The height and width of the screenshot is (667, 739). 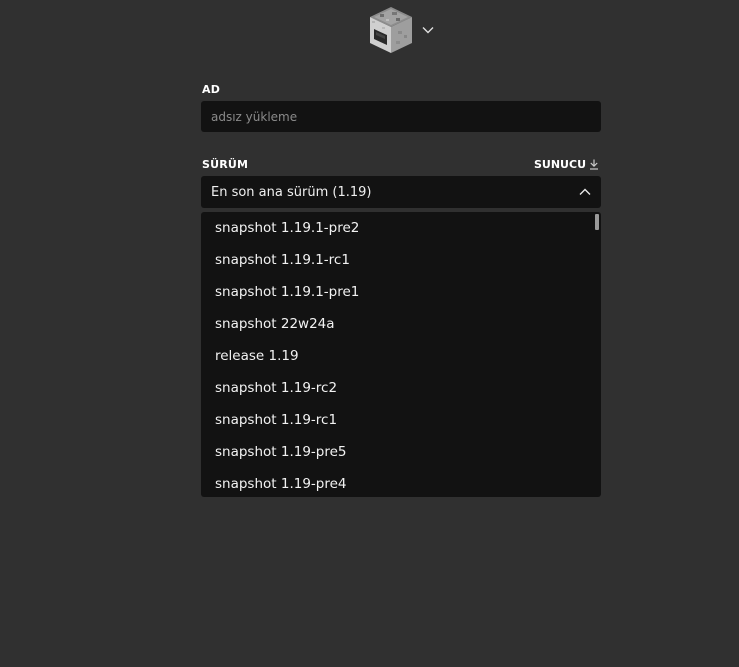 I want to click on server-download-link: SUNUCU, so click(x=566, y=164).